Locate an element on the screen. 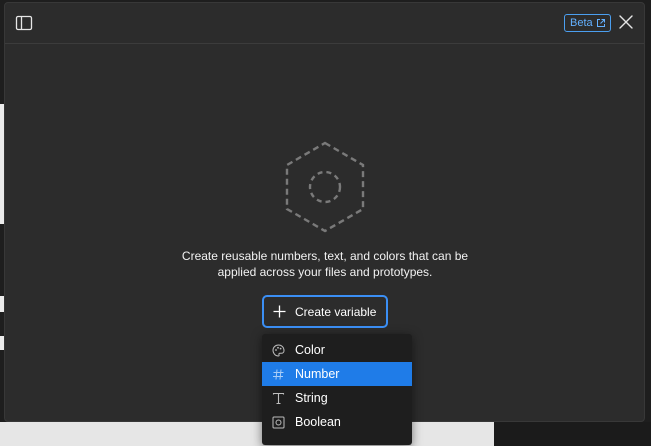  variable-type-menu: Color Number String Boolean is located at coordinates (337, 389).